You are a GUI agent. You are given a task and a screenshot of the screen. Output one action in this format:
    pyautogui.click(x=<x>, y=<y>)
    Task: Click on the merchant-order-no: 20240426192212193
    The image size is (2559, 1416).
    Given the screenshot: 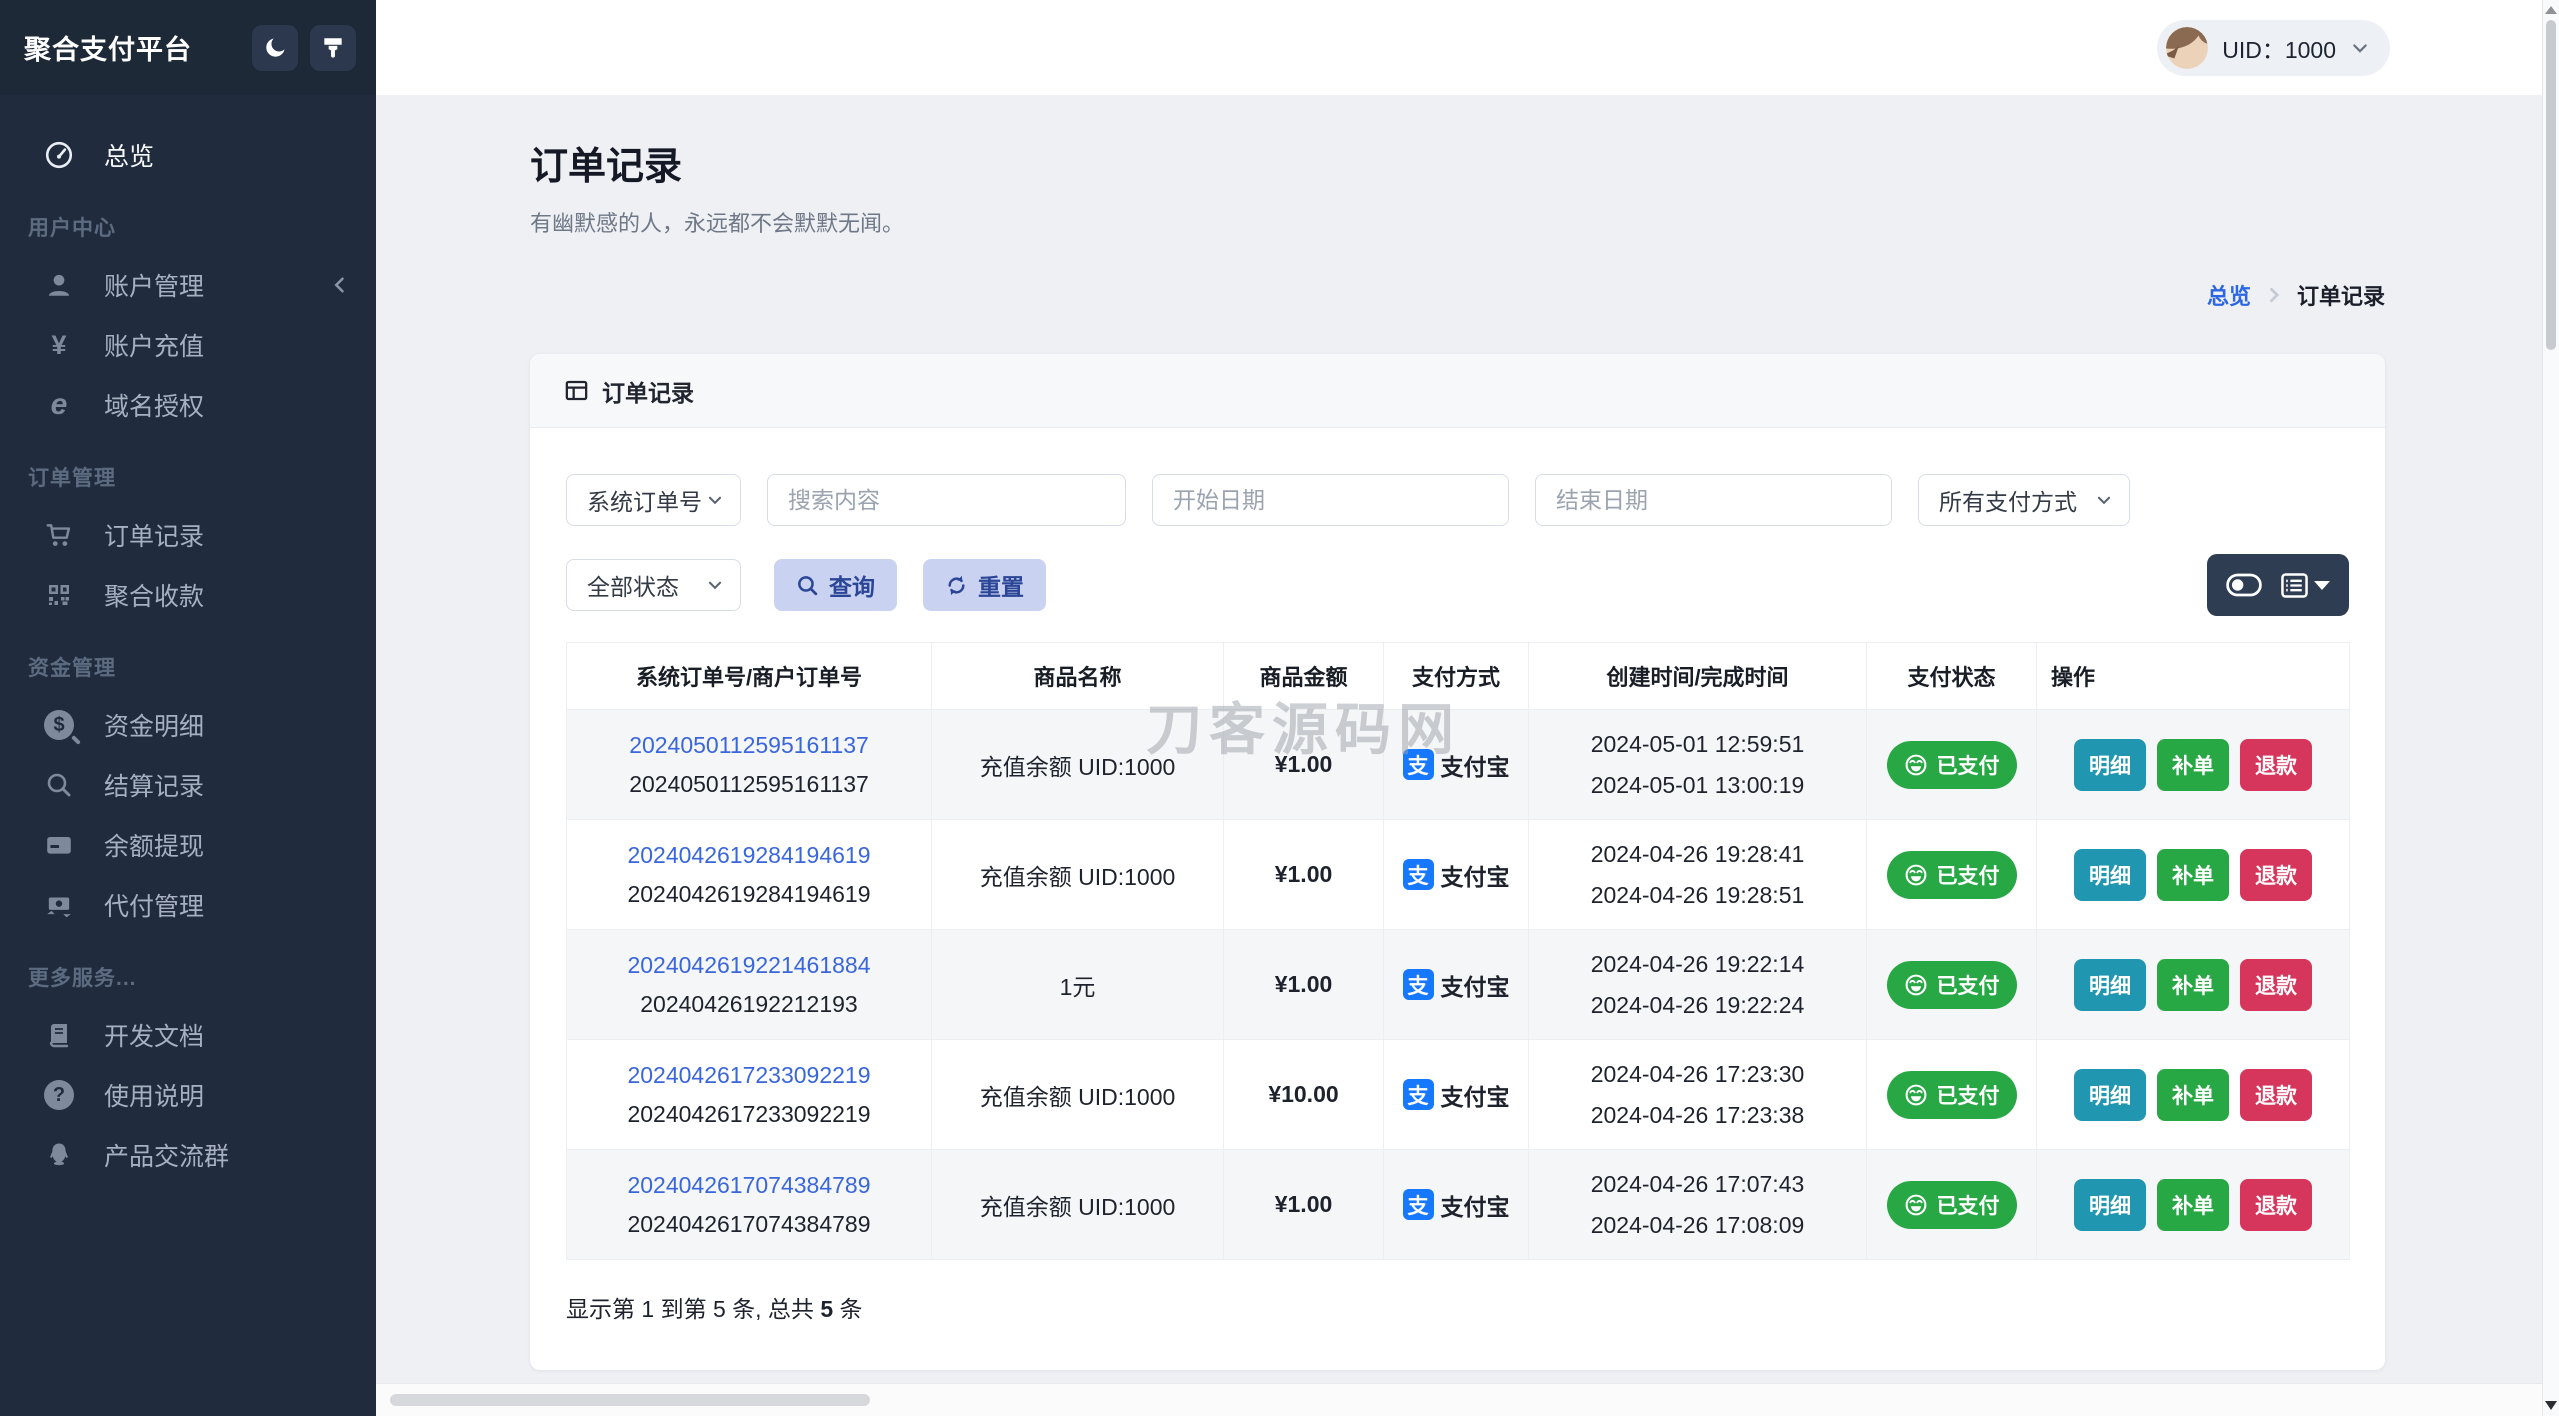 What is the action you would take?
    pyautogui.click(x=749, y=1003)
    